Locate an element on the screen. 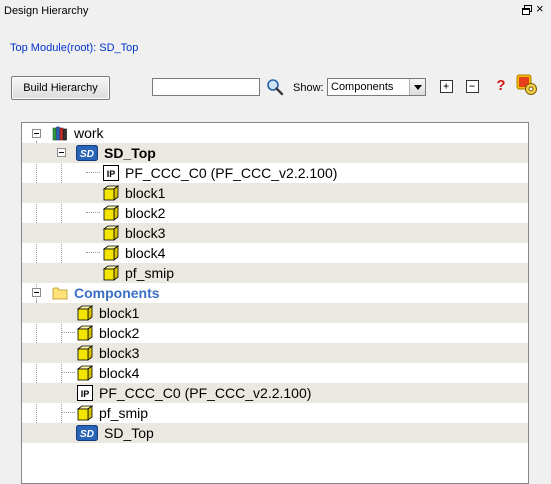 The height and width of the screenshot is (484, 551). close-icon: × is located at coordinates (540, 9).